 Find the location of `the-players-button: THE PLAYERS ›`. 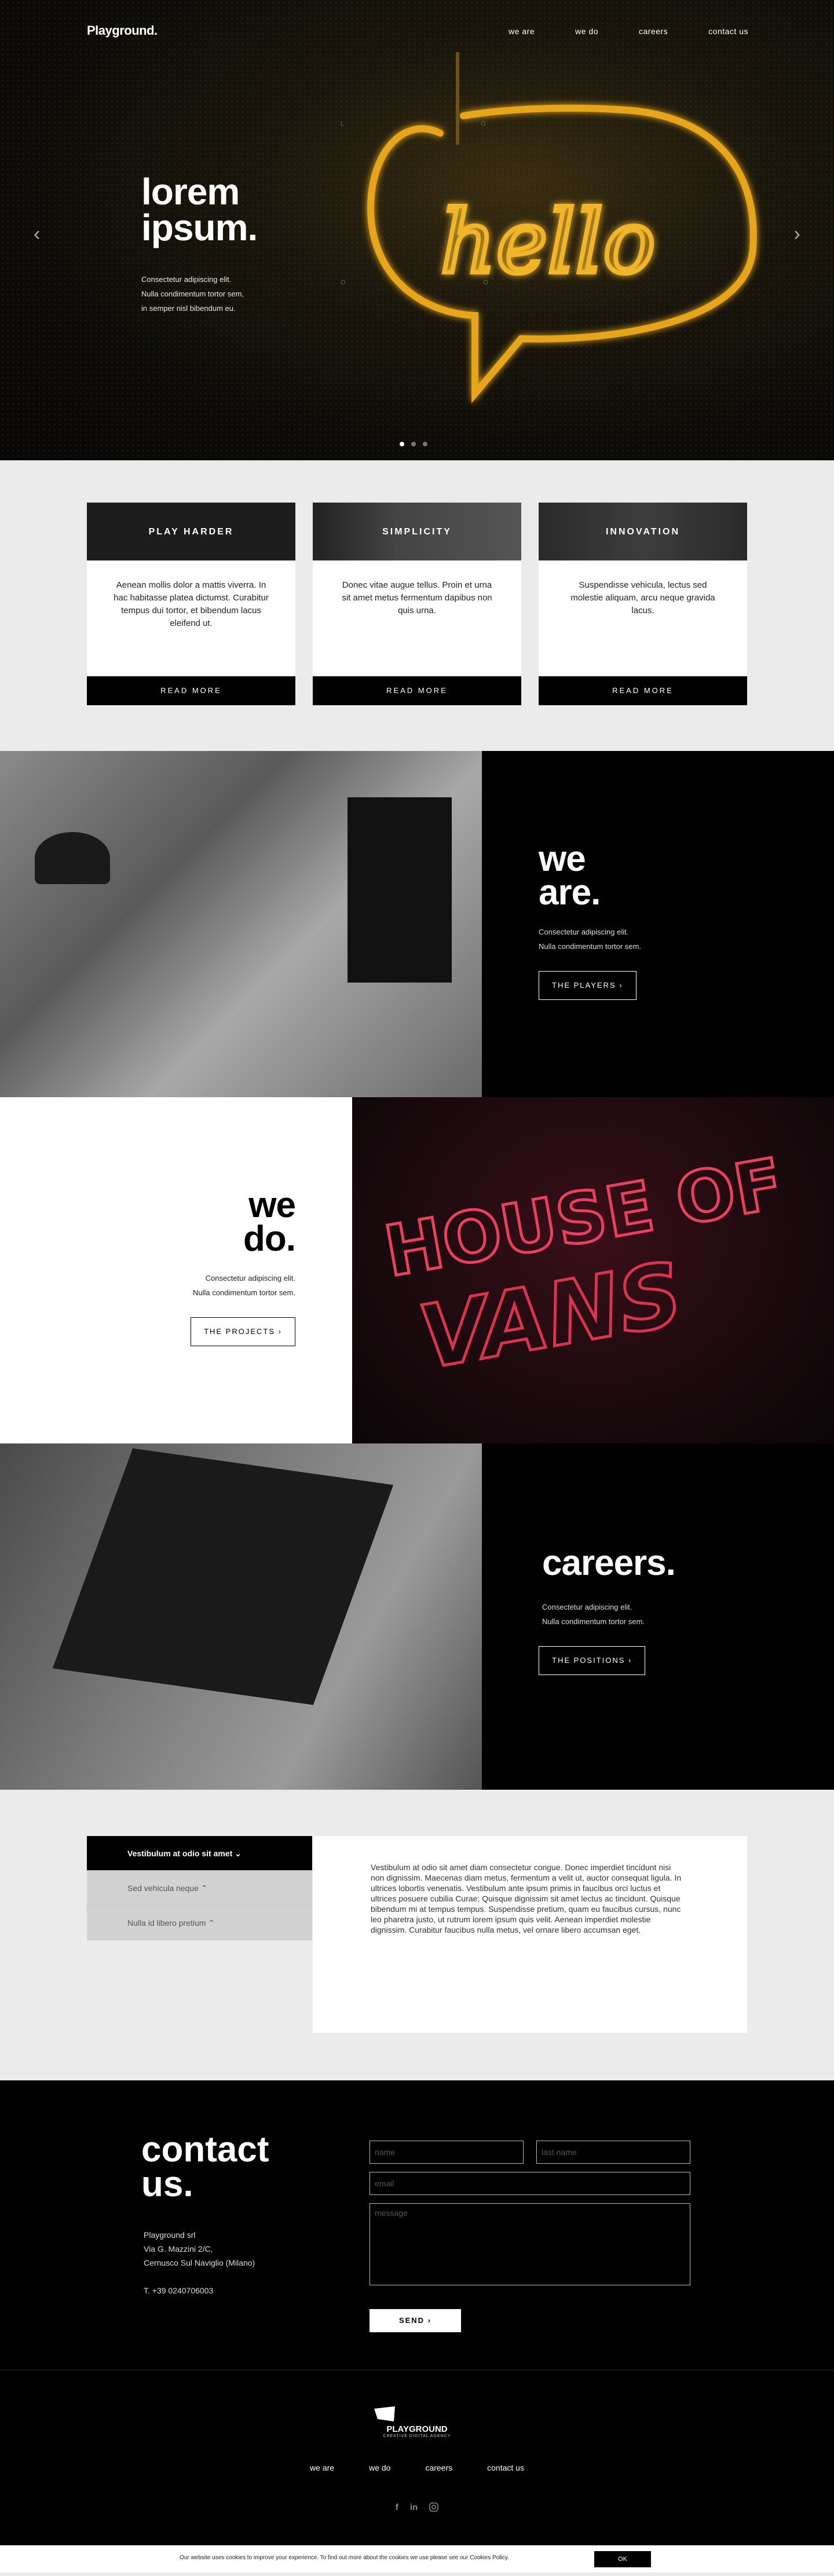

the-players-button: THE PLAYERS › is located at coordinates (588, 985).